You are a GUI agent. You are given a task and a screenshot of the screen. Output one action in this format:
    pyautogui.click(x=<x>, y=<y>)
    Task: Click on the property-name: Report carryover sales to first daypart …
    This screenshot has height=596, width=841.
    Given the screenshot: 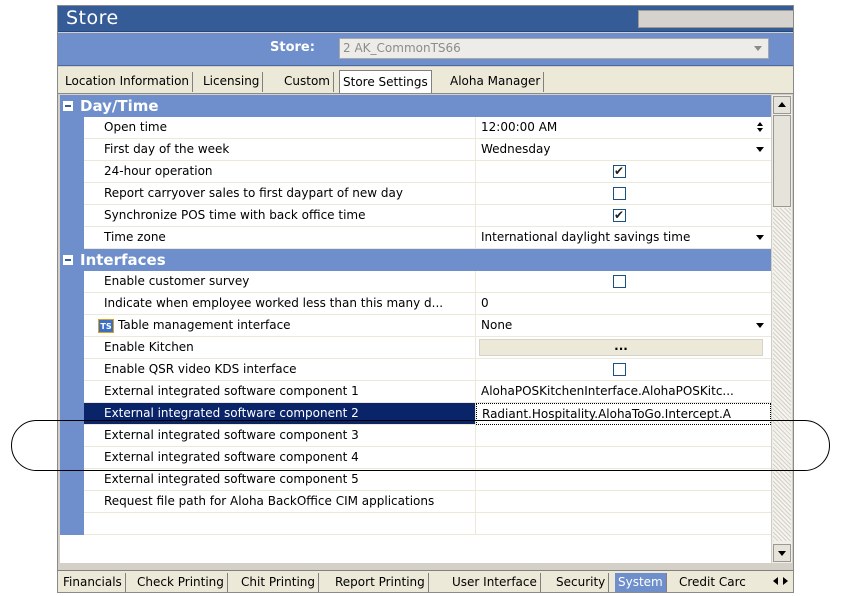 What is the action you would take?
    pyautogui.click(x=280, y=194)
    